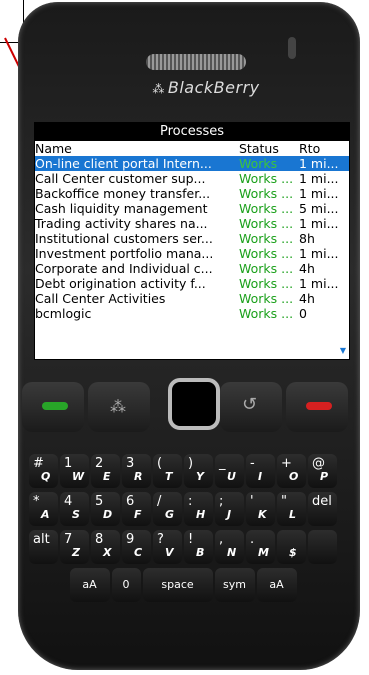 This screenshot has width=369, height=675. I want to click on key: 6F, so click(136, 509).